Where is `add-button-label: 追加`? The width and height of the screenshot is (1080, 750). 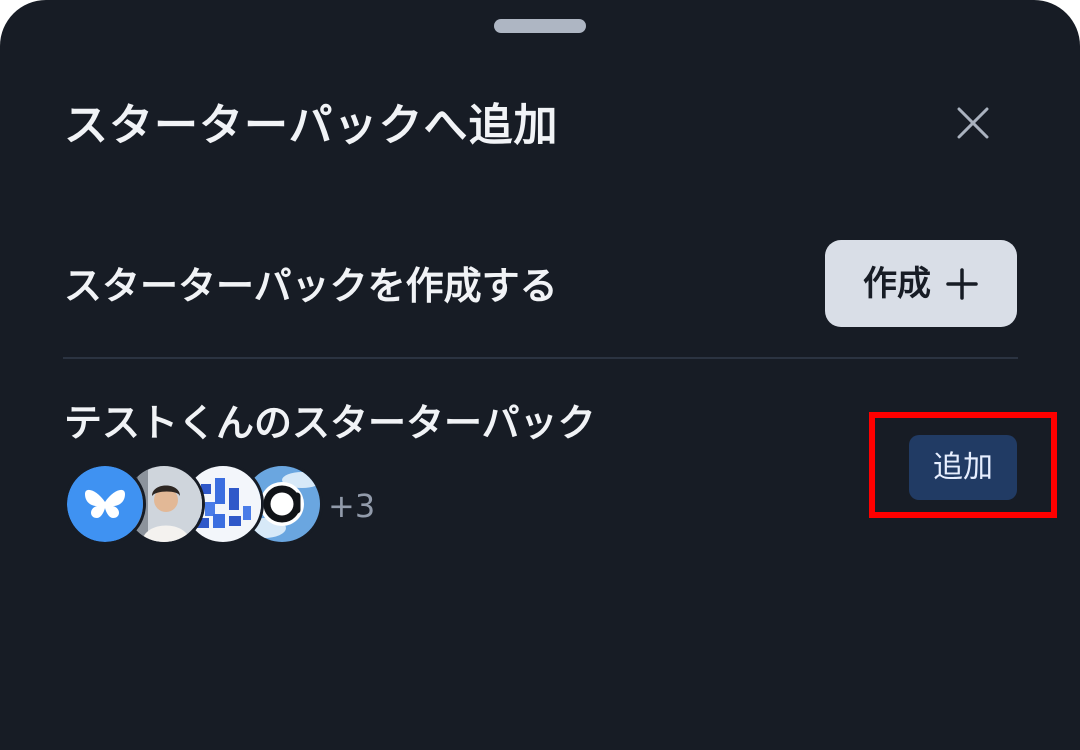
add-button-label: 追加 is located at coordinates (963, 467).